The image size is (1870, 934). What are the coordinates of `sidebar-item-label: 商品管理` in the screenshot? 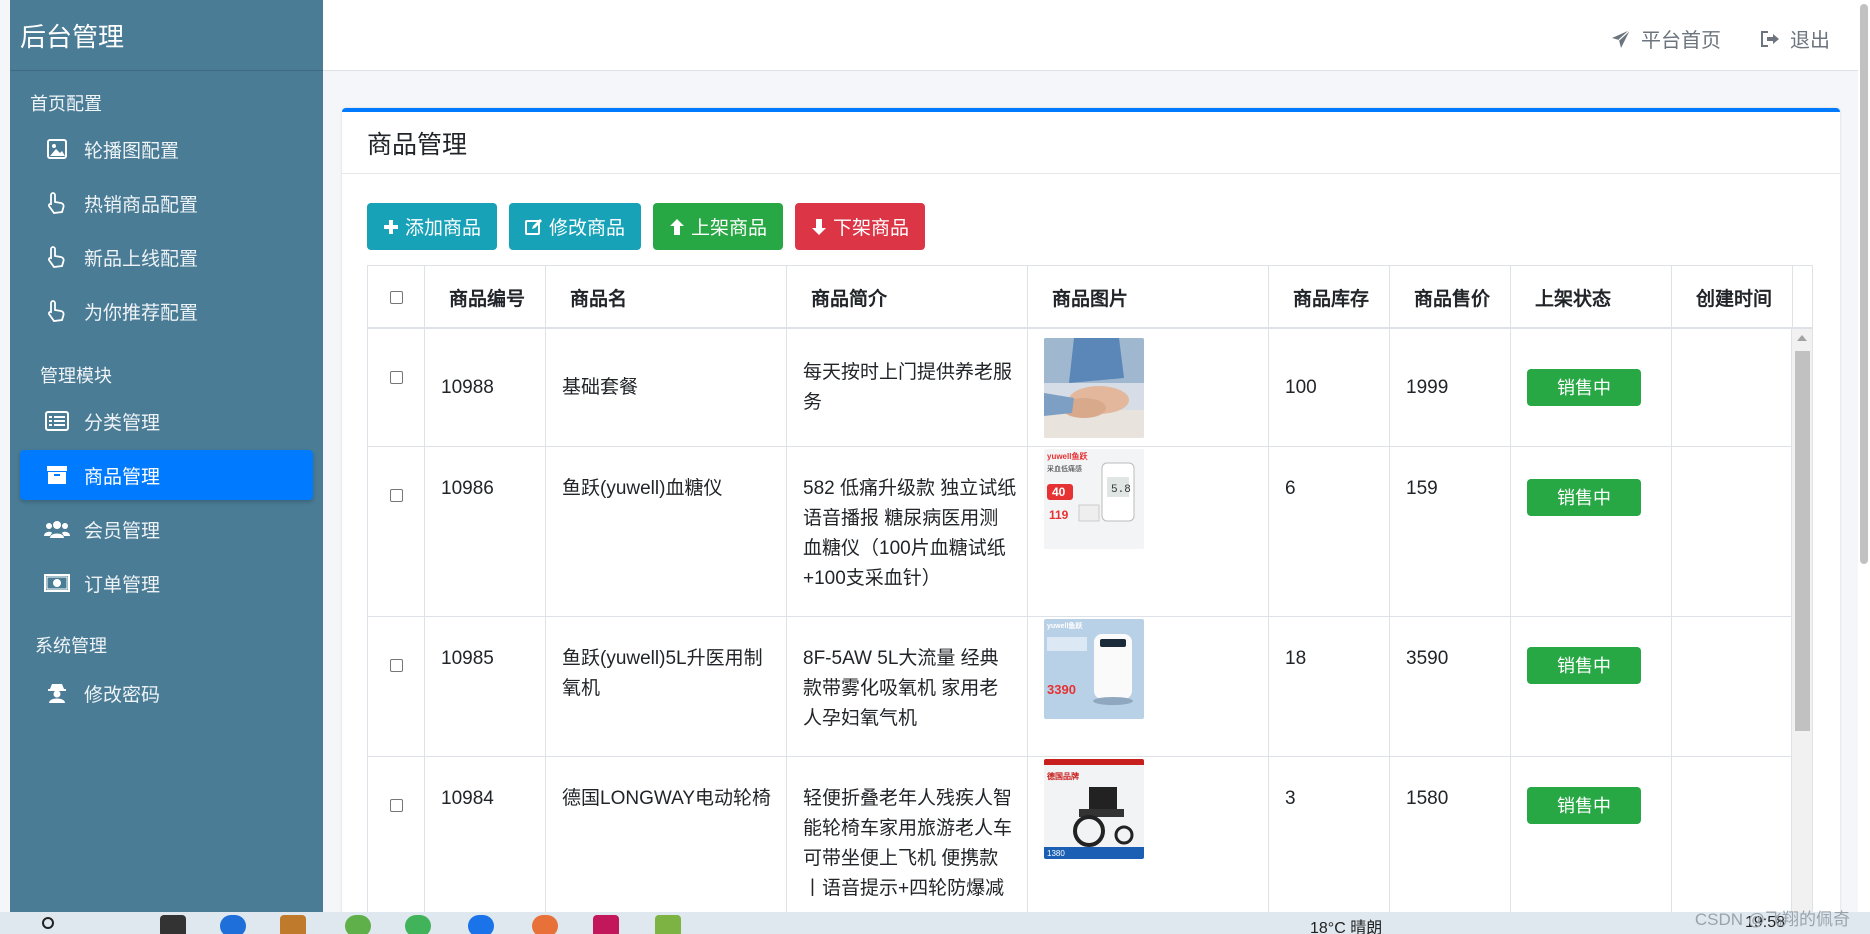 It's located at (122, 477).